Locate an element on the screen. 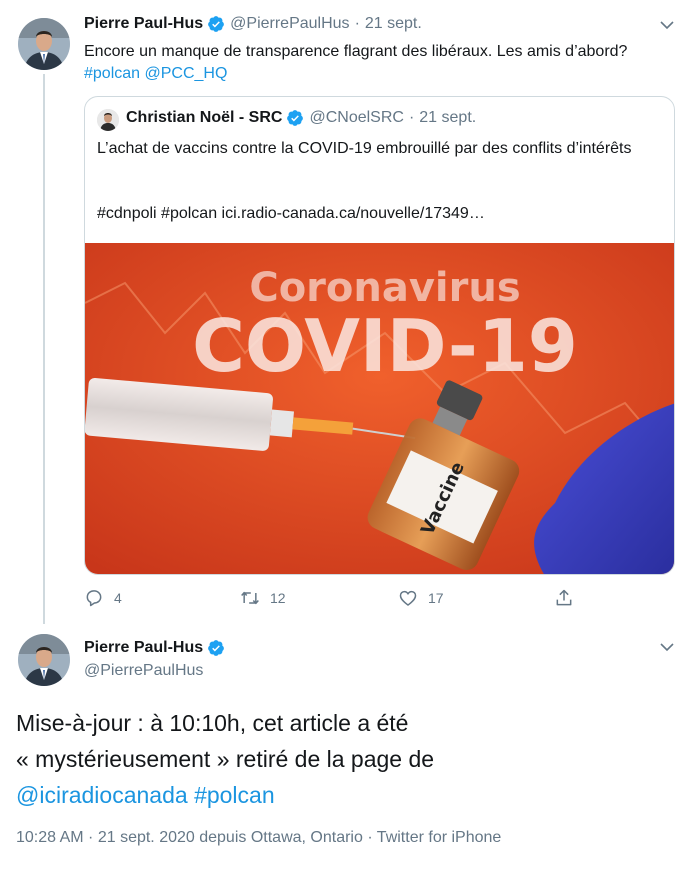 The width and height of the screenshot is (700, 873). retweet-count: 12 is located at coordinates (278, 598).